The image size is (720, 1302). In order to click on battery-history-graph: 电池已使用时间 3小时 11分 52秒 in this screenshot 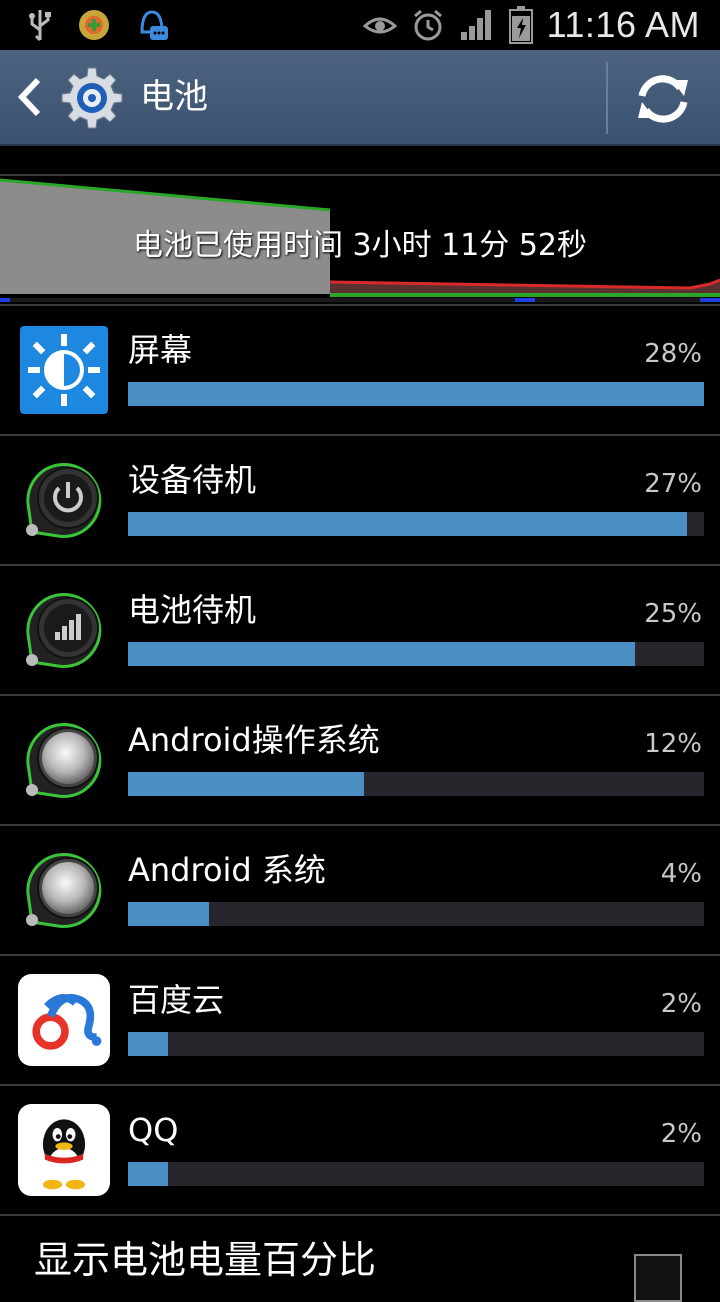, I will do `click(360, 239)`.